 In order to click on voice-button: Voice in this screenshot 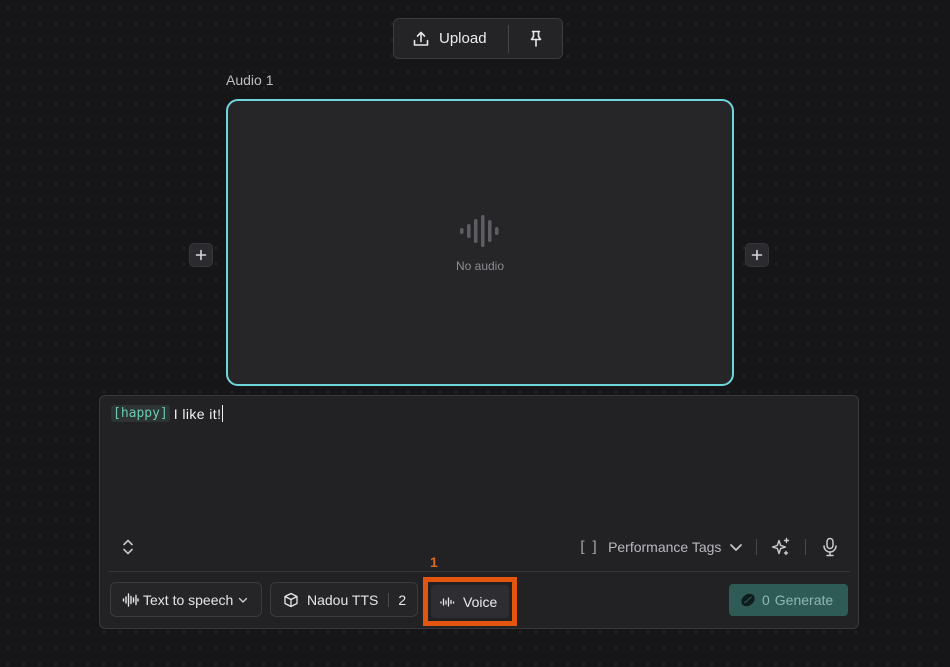, I will do `click(470, 601)`.